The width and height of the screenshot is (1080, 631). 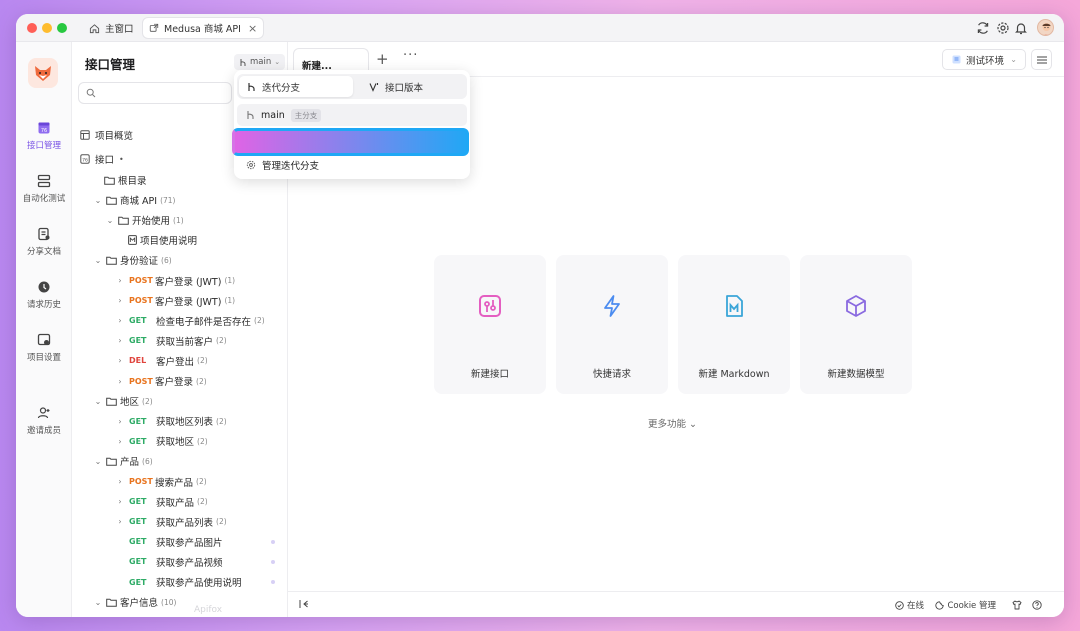 What do you see at coordinates (141, 481) in the screenshot?
I see `http-method-badge: POST` at bounding box center [141, 481].